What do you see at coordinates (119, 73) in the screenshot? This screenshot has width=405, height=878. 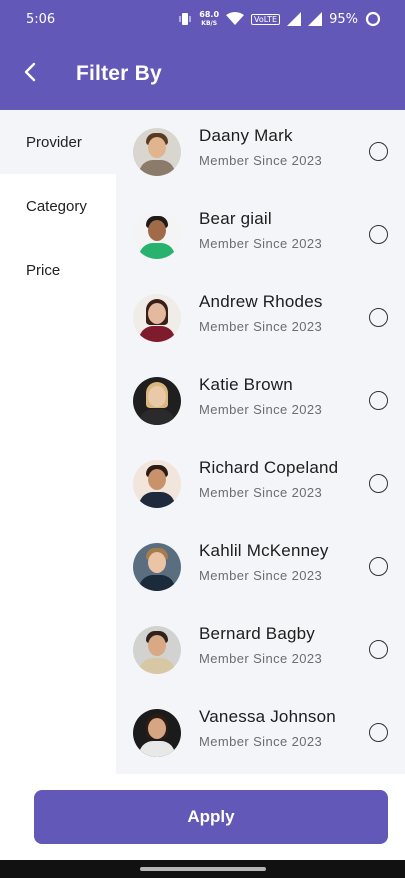 I see `page-title: Filter By` at bounding box center [119, 73].